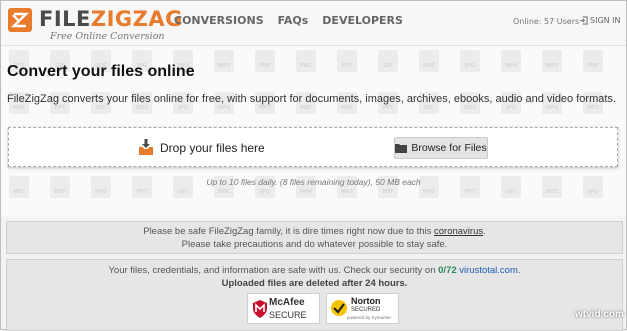  What do you see at coordinates (146, 147) in the screenshot?
I see `download-tray-icon` at bounding box center [146, 147].